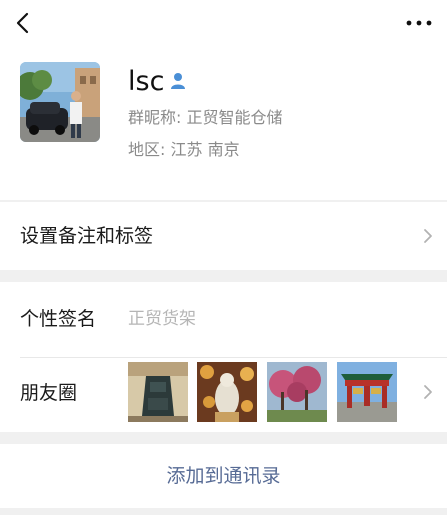 Image resolution: width=447 pixels, height=515 pixels. What do you see at coordinates (205, 117) in the screenshot?
I see `group-nickname: 群昵称: 正贸智能仓储` at bounding box center [205, 117].